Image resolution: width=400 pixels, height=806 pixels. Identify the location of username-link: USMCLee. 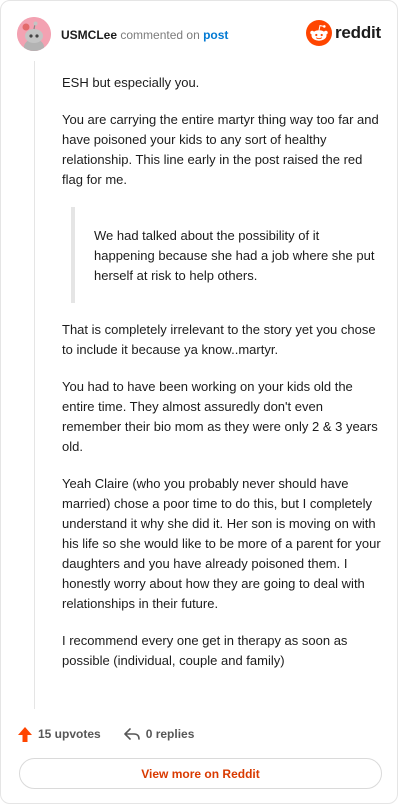
(89, 35).